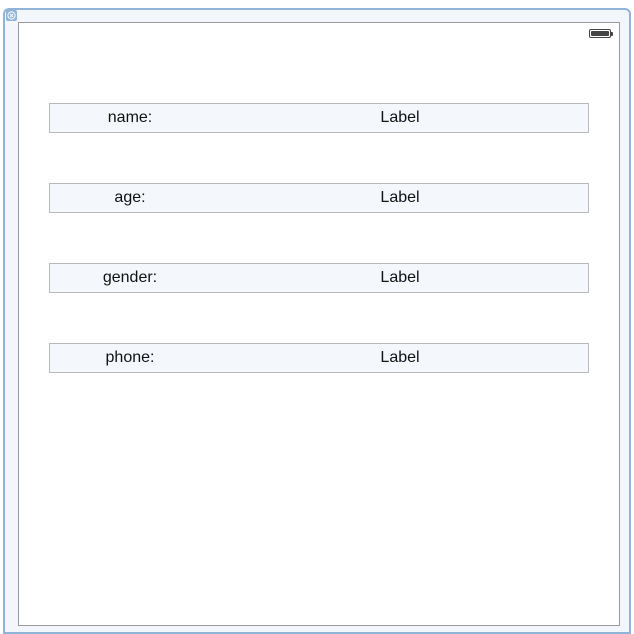 The width and height of the screenshot is (634, 634). What do you see at coordinates (400, 357) in the screenshot?
I see `phone-value-label: Label` at bounding box center [400, 357].